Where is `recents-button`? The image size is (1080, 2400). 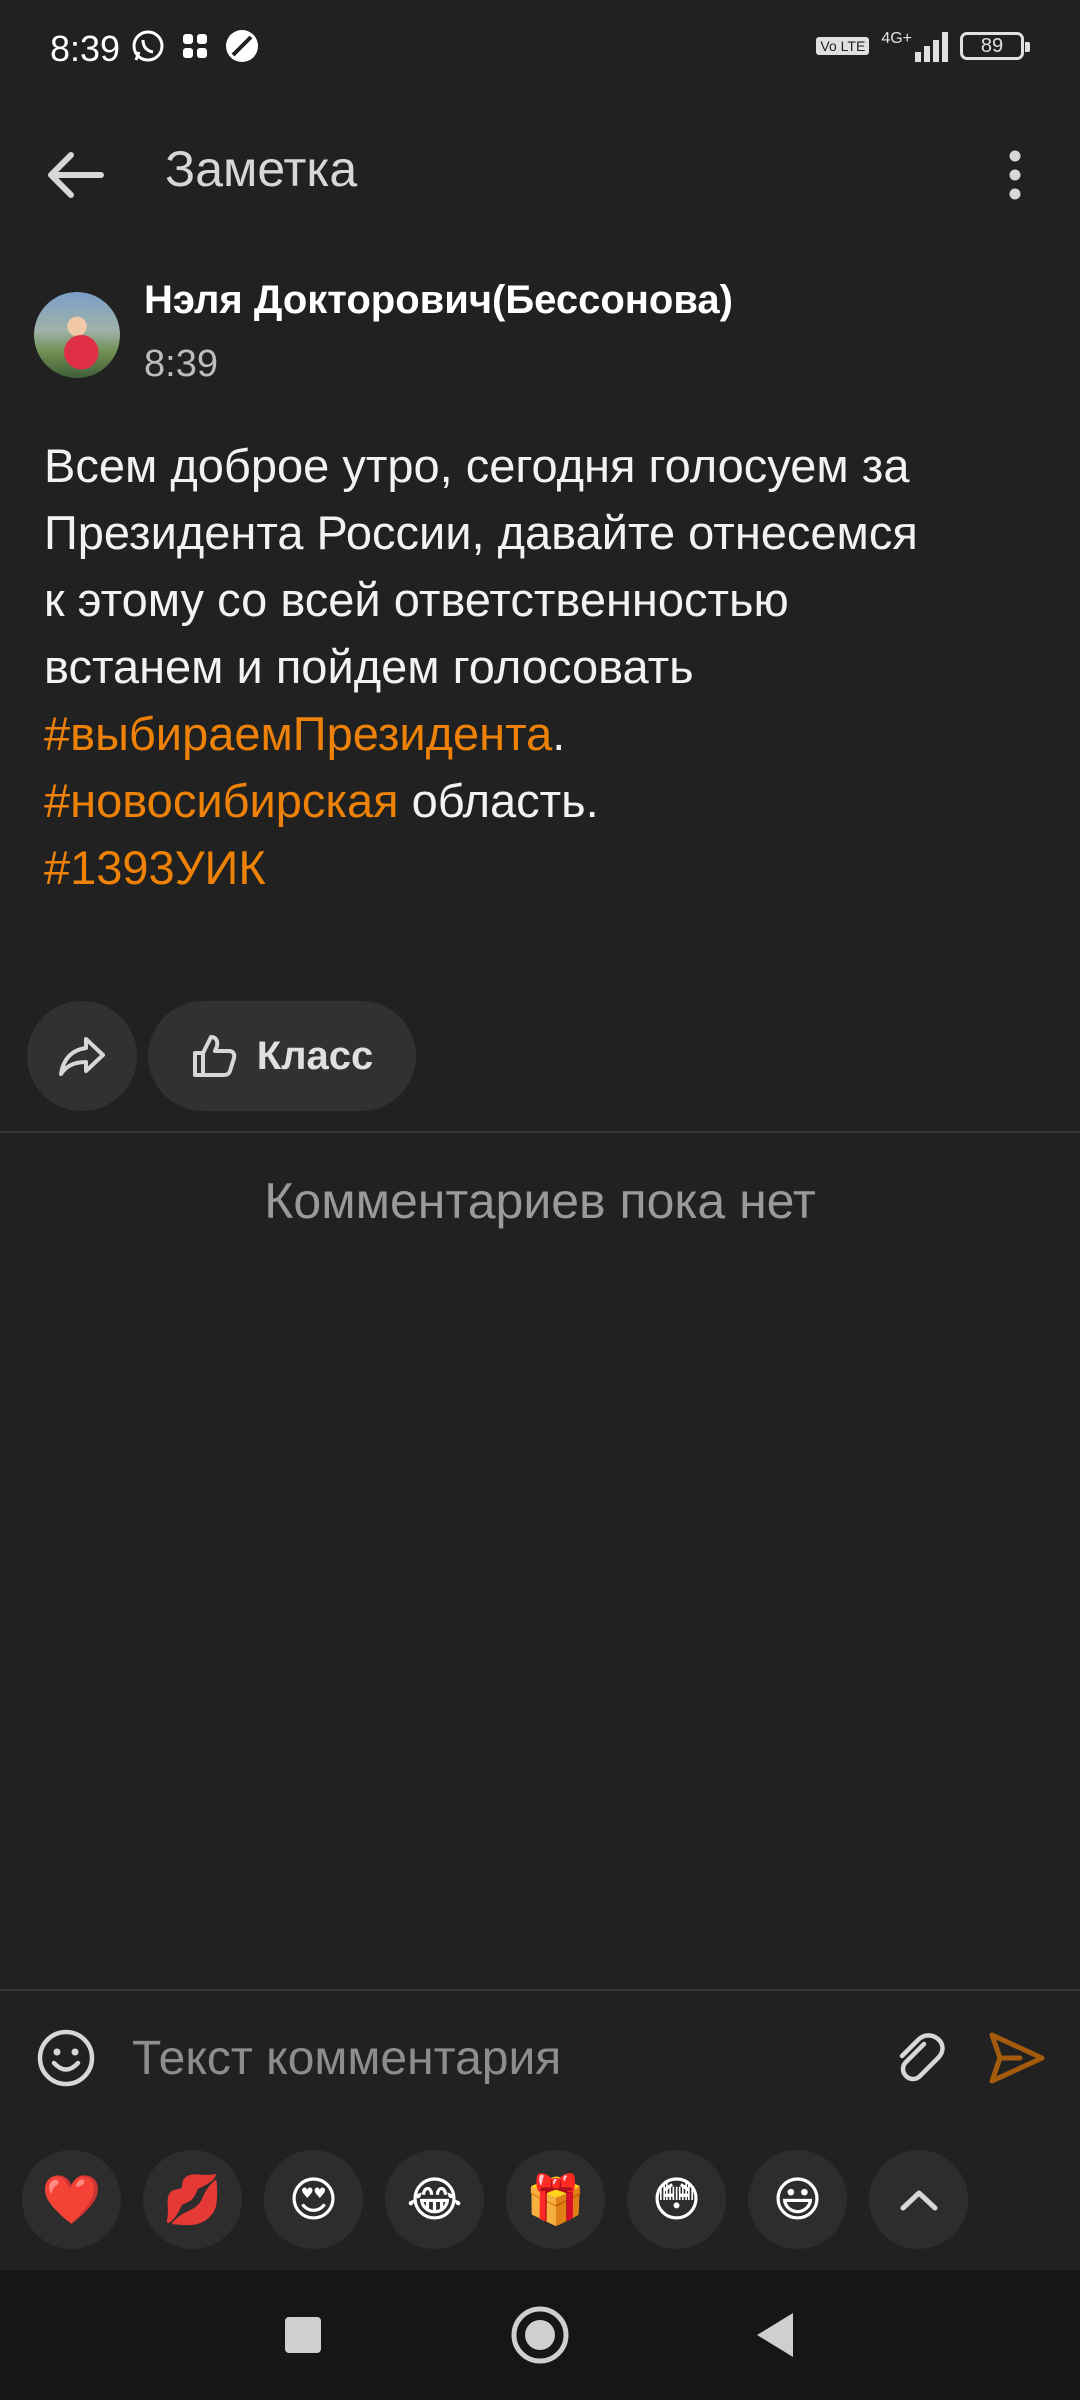 recents-button is located at coordinates (303, 2335).